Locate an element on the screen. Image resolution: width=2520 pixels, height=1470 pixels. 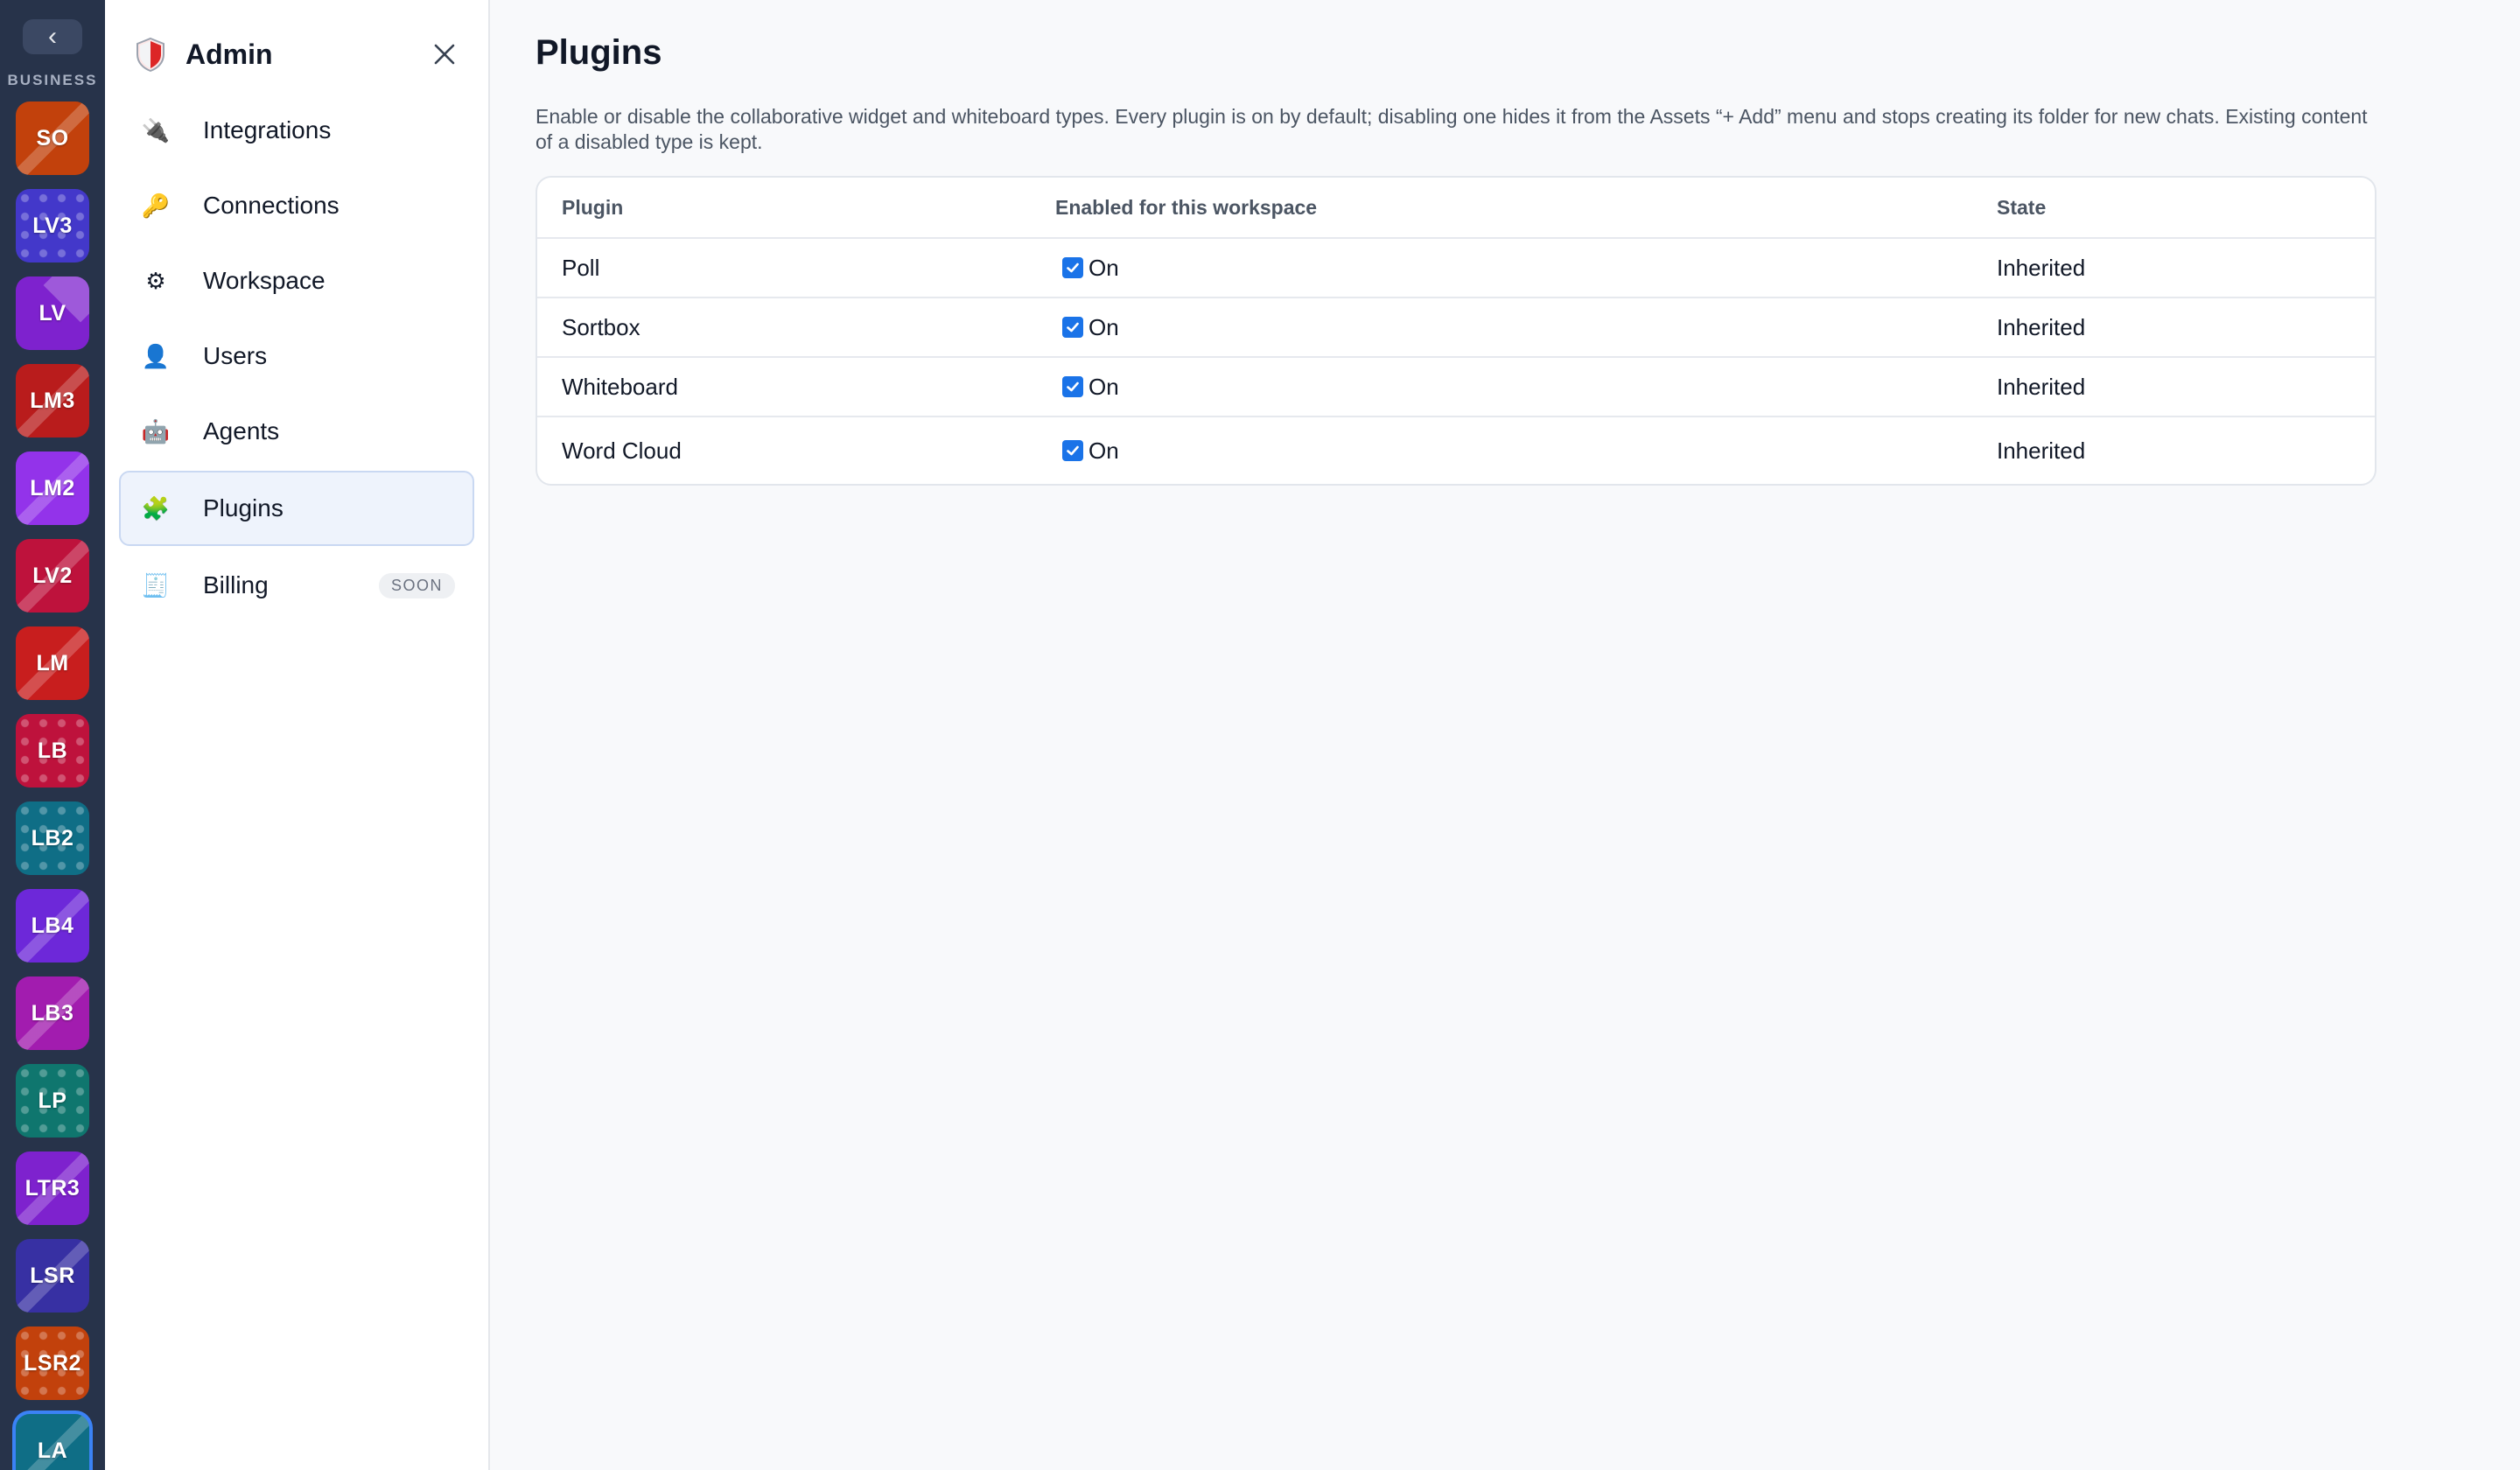
nav-item-label: Integrations is located at coordinates (267, 130).